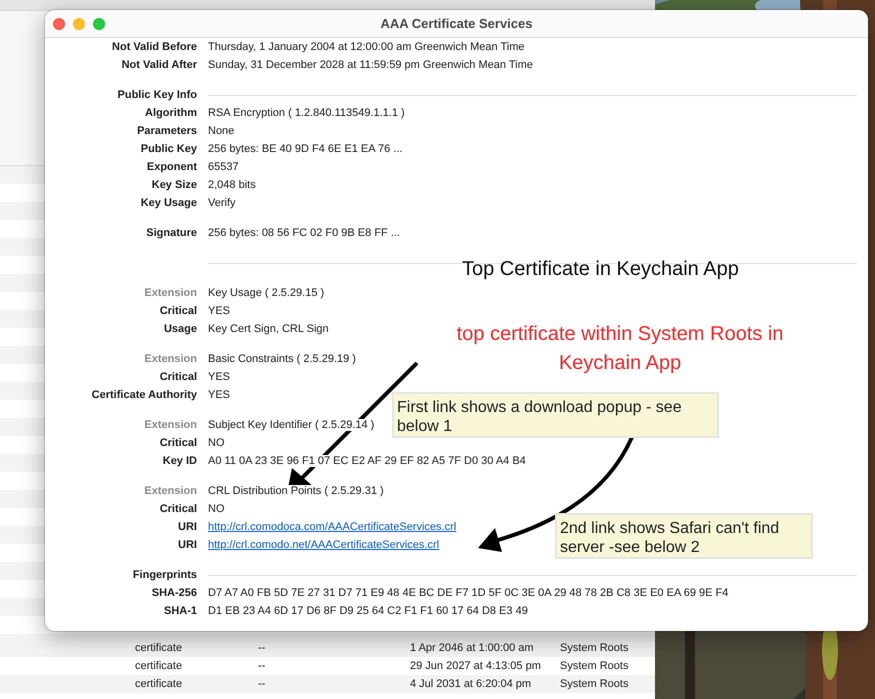  I want to click on field-label: Public Key, so click(168, 149).